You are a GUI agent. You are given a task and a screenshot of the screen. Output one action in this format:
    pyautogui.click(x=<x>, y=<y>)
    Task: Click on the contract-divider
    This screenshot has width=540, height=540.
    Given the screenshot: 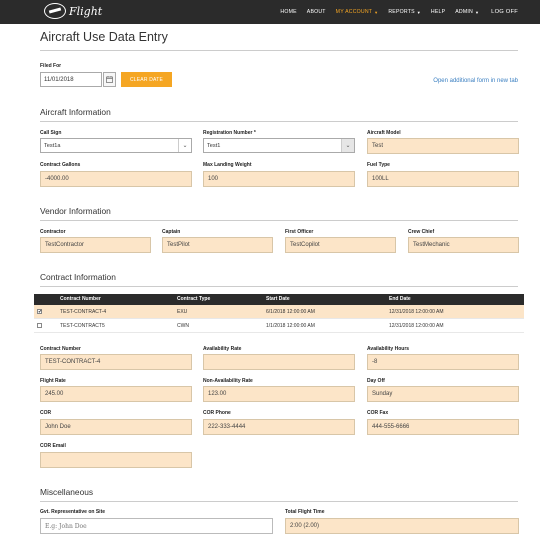 What is the action you would take?
    pyautogui.click(x=279, y=286)
    